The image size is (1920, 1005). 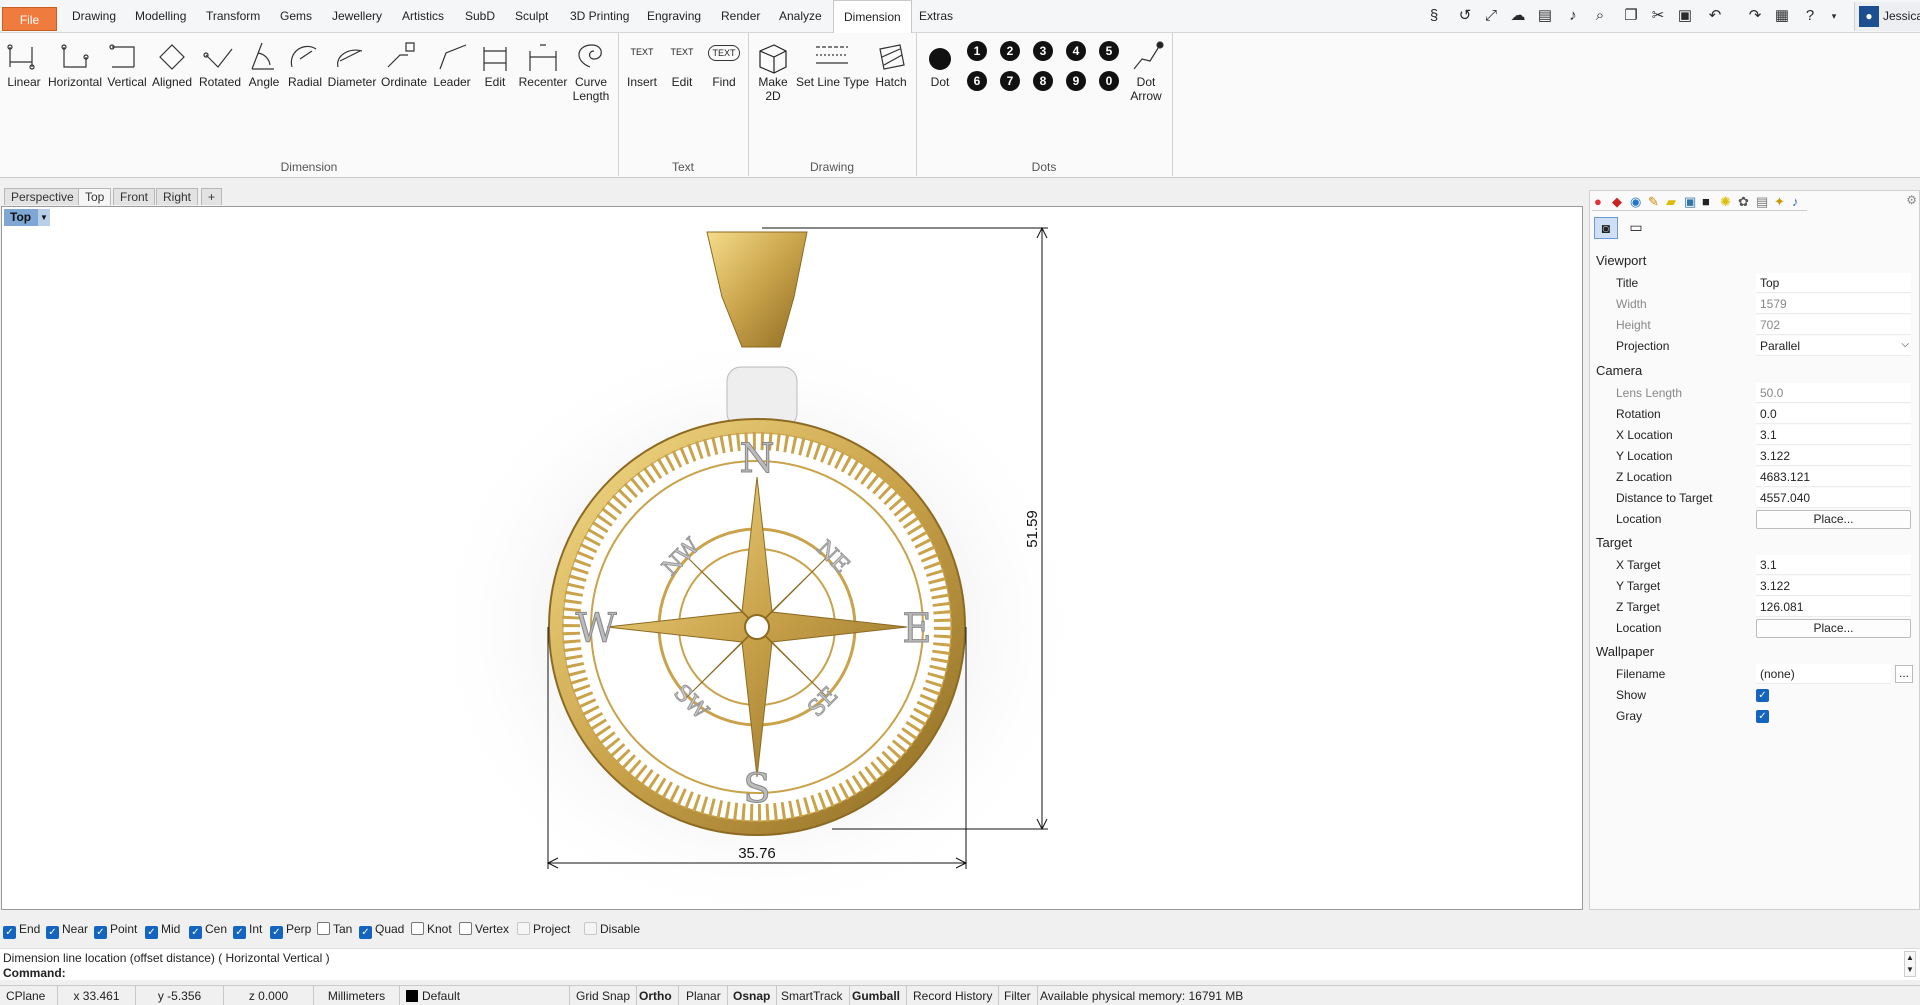 What do you see at coordinates (34, 973) in the screenshot?
I see `command-prompt: Command:` at bounding box center [34, 973].